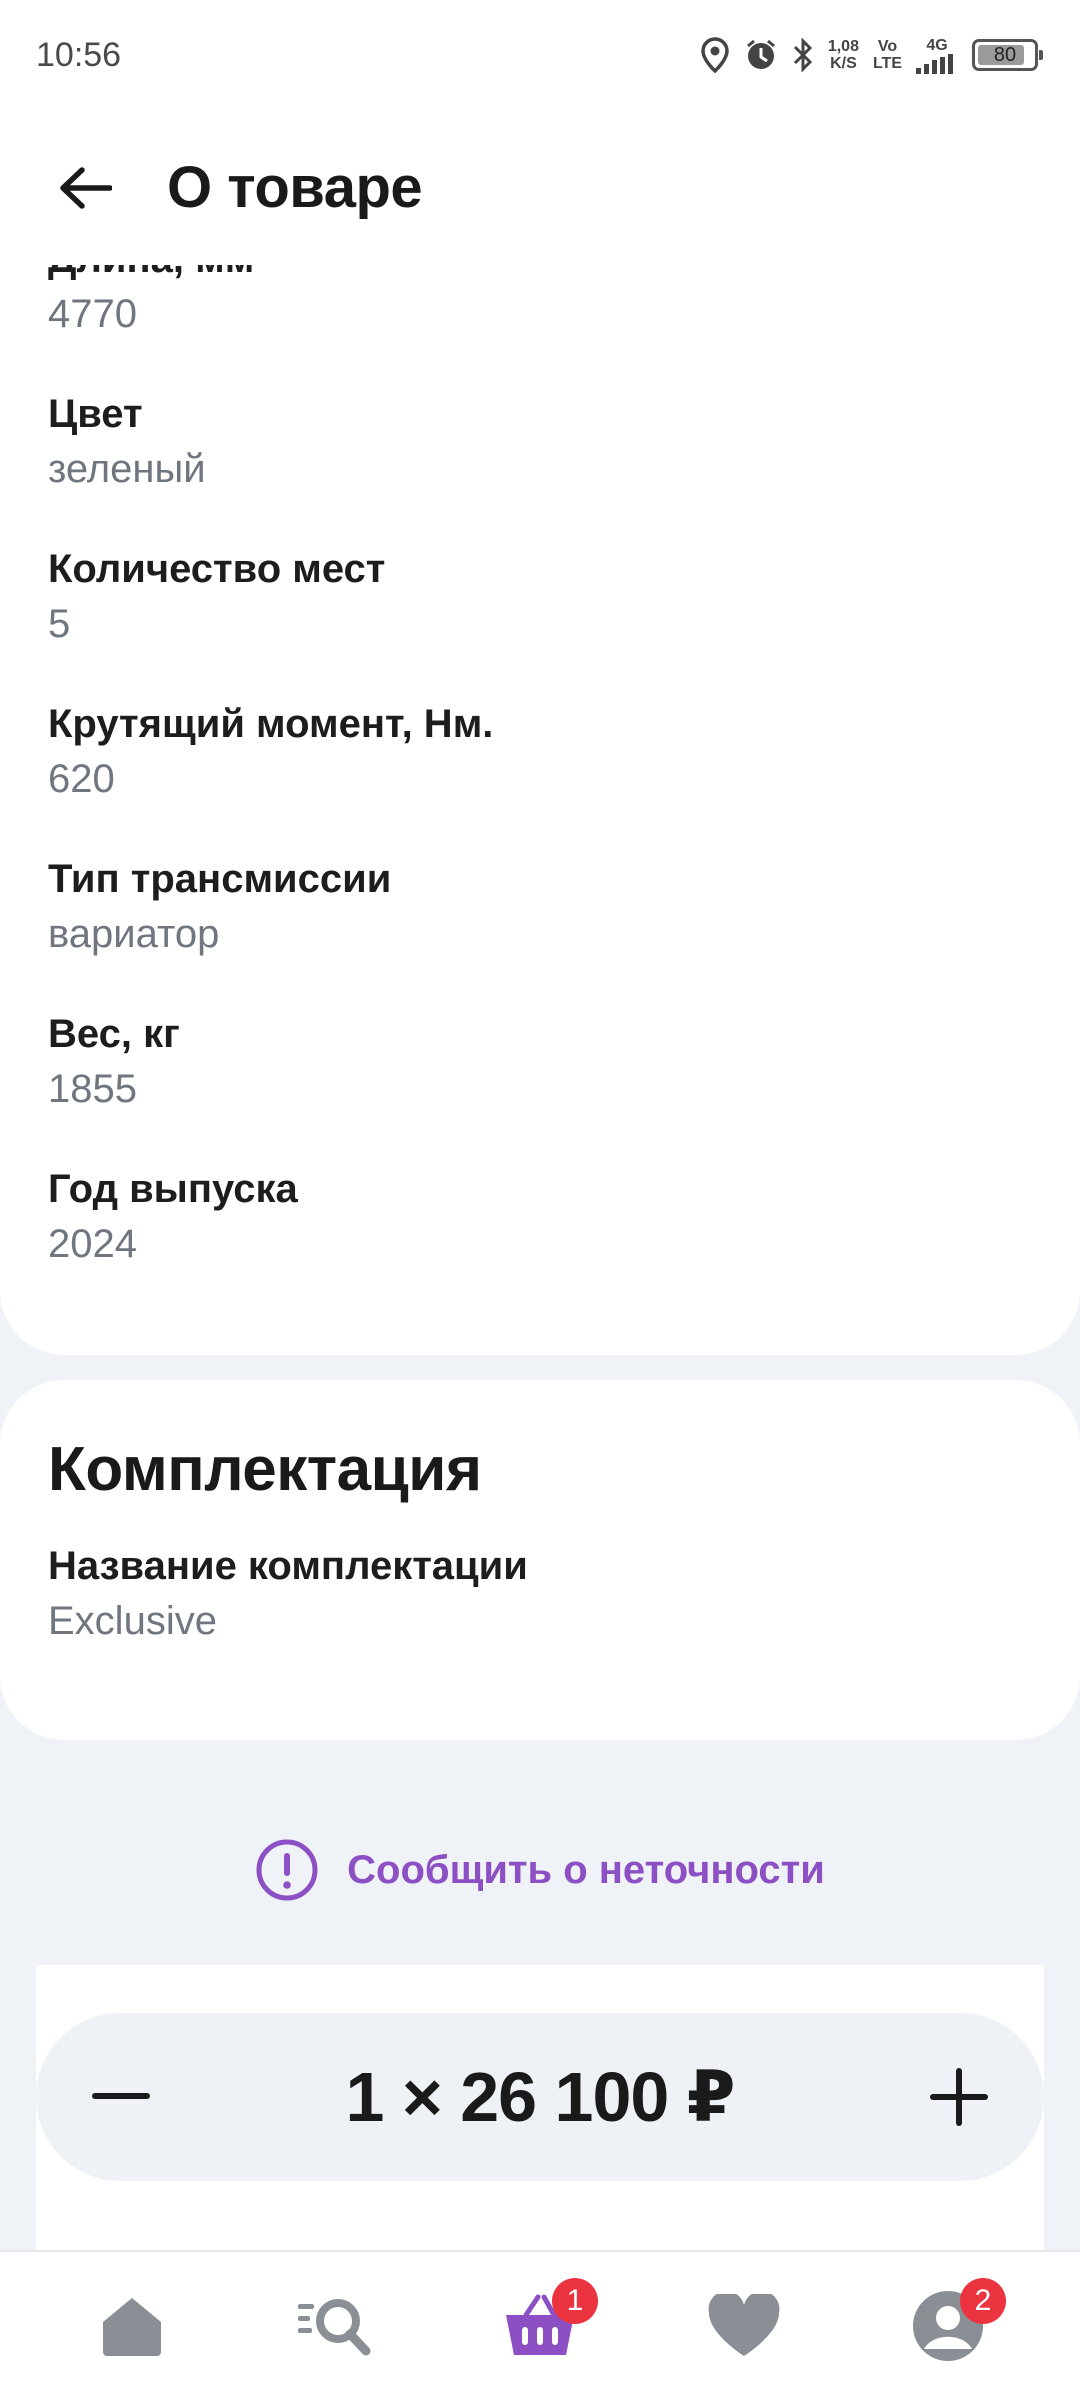  Describe the element at coordinates (265, 1469) in the screenshot. I see `equipment-title: Комплектация` at that location.